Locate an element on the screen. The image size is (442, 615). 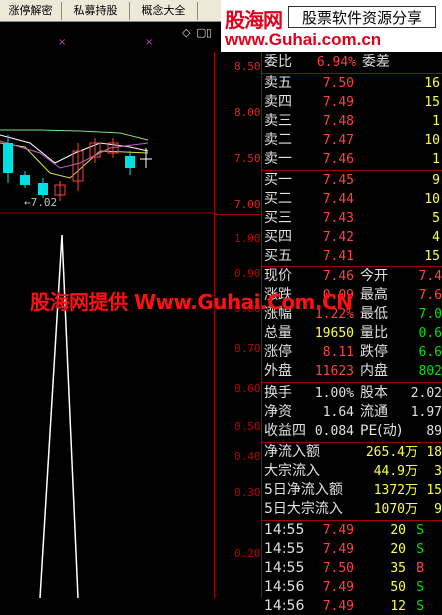
divider-buy-stats is located at coordinates (352, 266).